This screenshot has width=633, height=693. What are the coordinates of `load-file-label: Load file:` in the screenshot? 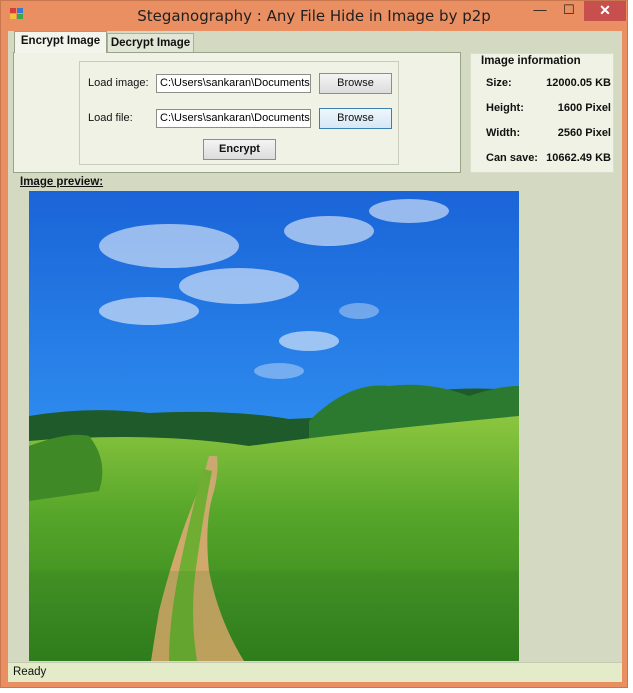 It's located at (110, 118).